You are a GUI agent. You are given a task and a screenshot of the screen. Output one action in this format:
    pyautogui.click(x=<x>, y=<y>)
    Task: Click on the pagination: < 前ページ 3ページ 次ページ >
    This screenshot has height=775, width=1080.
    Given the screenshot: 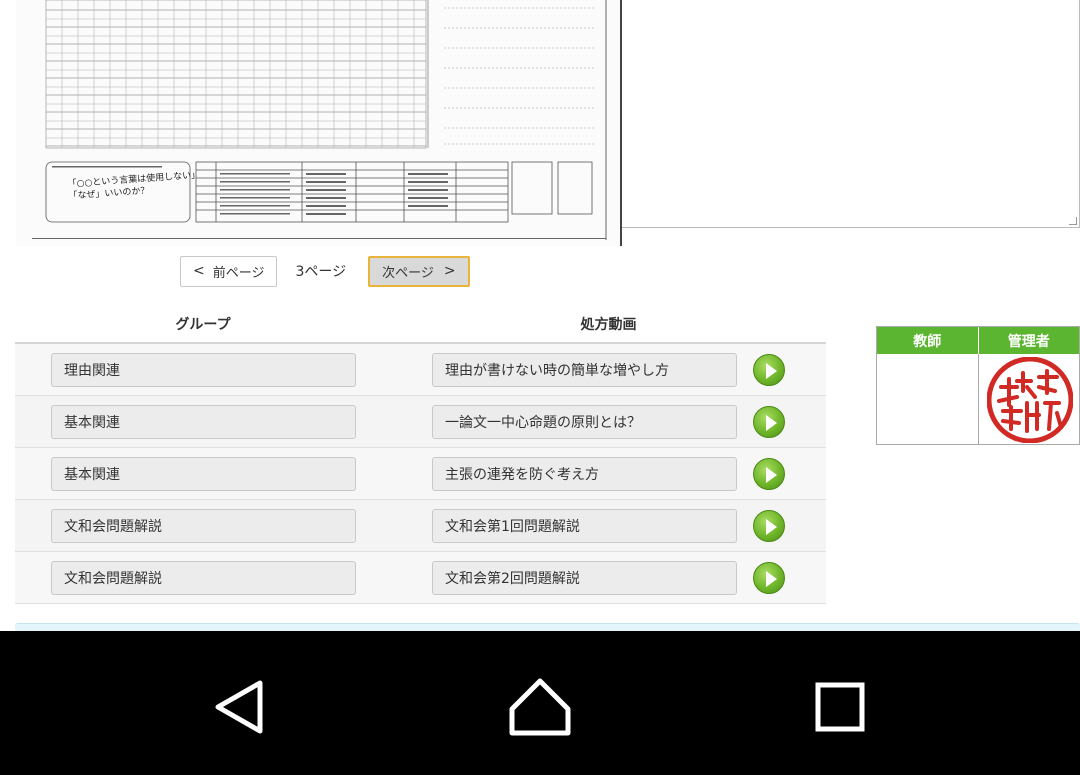 What is the action you would take?
    pyautogui.click(x=325, y=271)
    